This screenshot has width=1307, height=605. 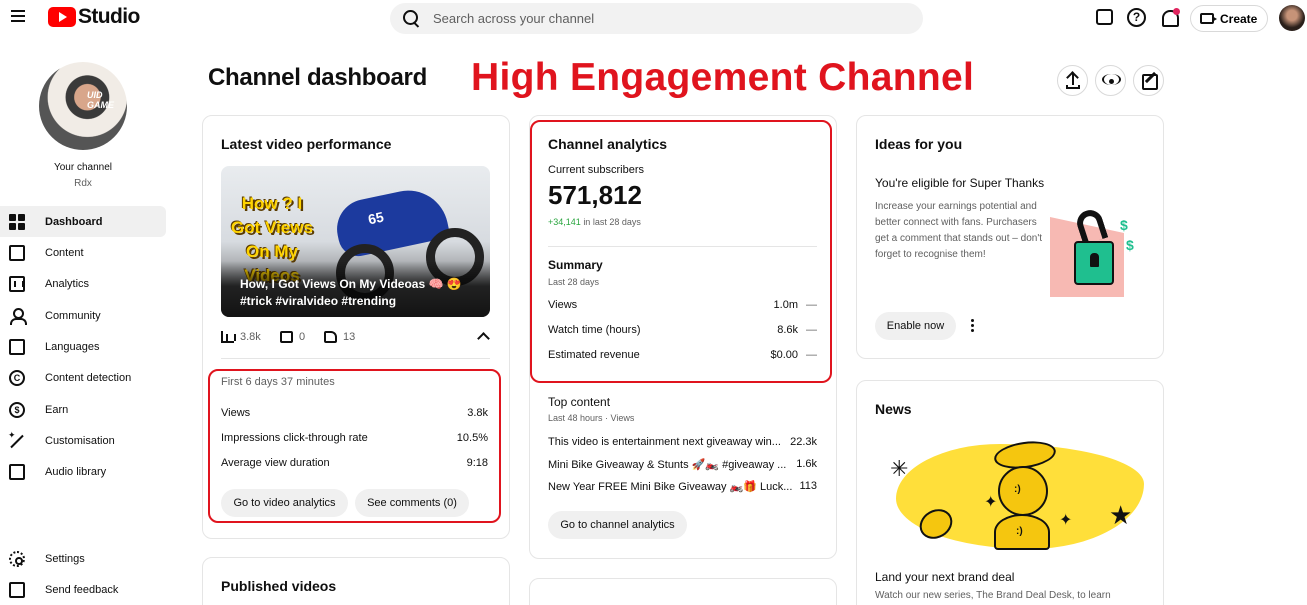 I want to click on comments-stat: 0, so click(x=292, y=337).